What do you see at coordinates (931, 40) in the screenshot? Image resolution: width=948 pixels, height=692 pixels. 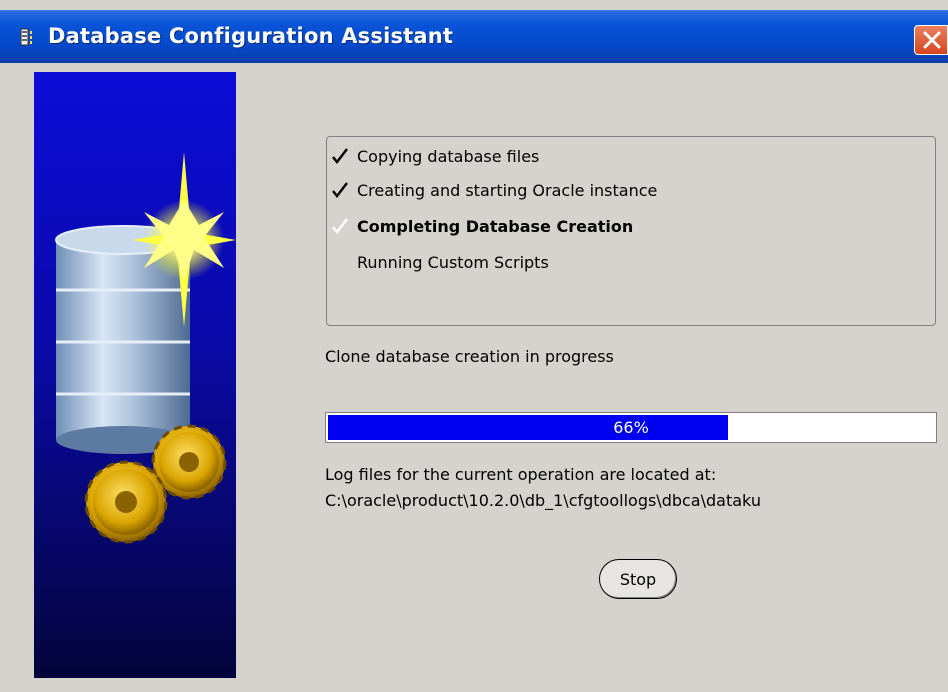 I see `close-button` at bounding box center [931, 40].